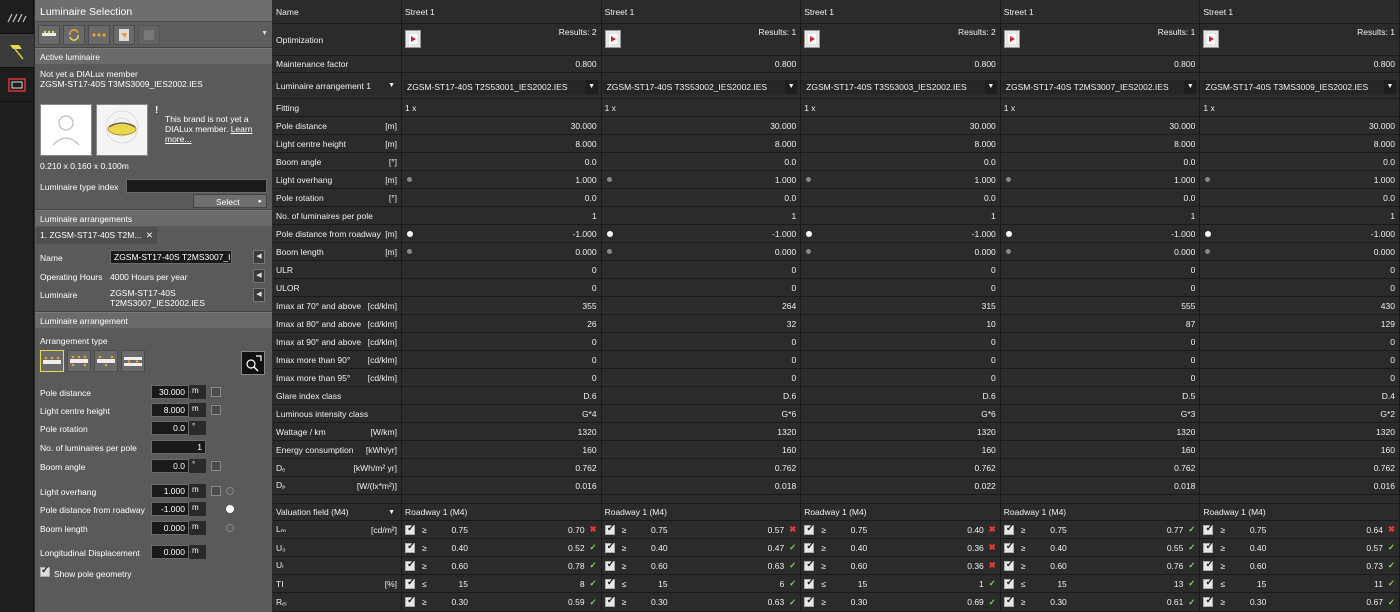 The image size is (1400, 612). Describe the element at coordinates (17, 17) in the screenshot. I see `rail-streets-button` at that location.